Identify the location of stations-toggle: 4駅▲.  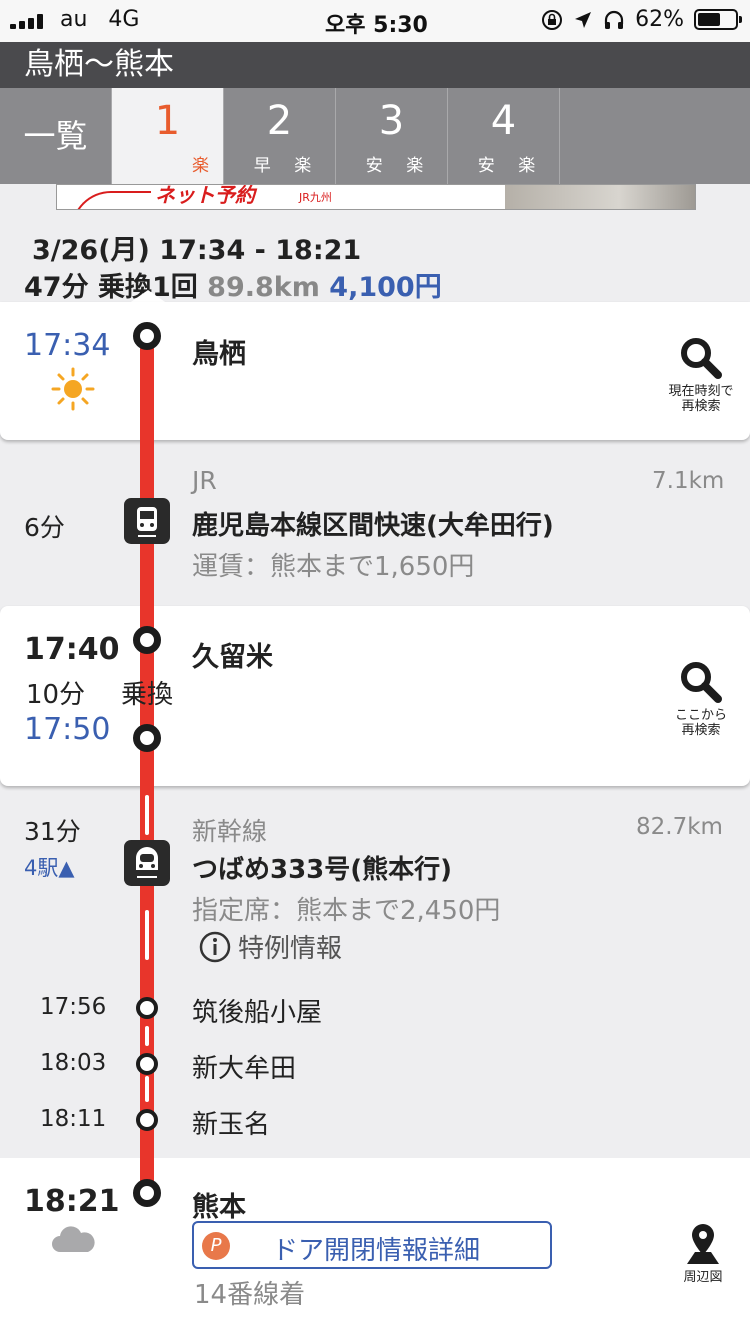
(49, 867).